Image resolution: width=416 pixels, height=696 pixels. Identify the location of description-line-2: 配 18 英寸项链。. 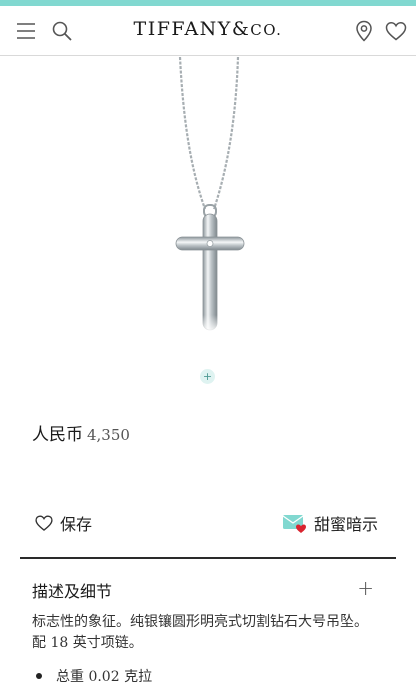
(87, 643).